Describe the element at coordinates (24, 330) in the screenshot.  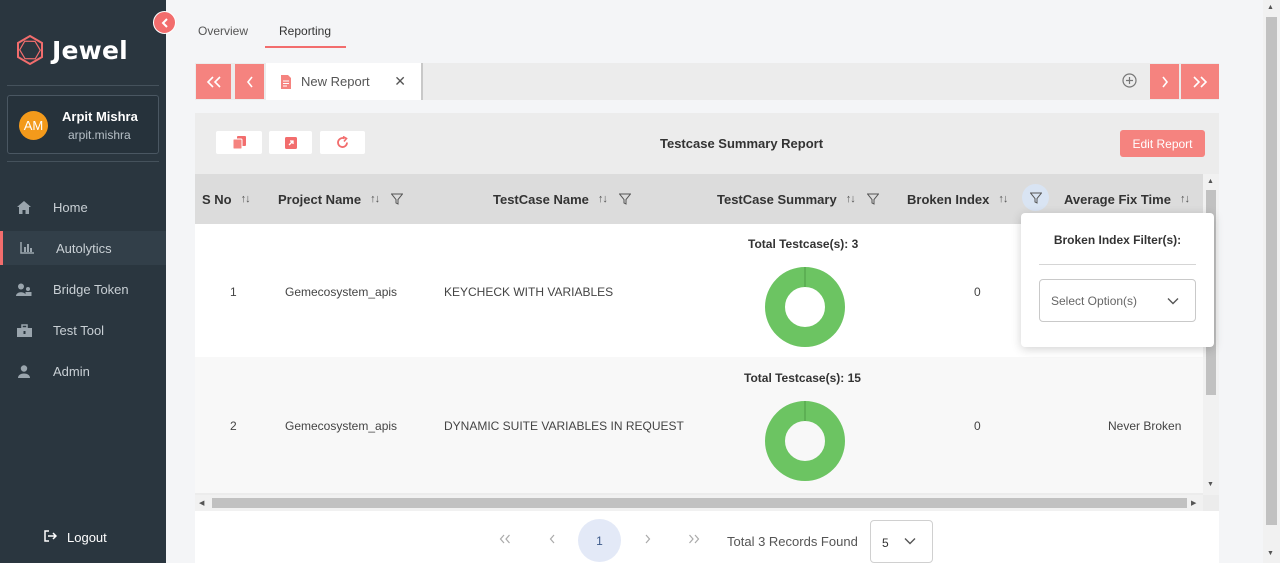
I see `toolbox-icon` at that location.